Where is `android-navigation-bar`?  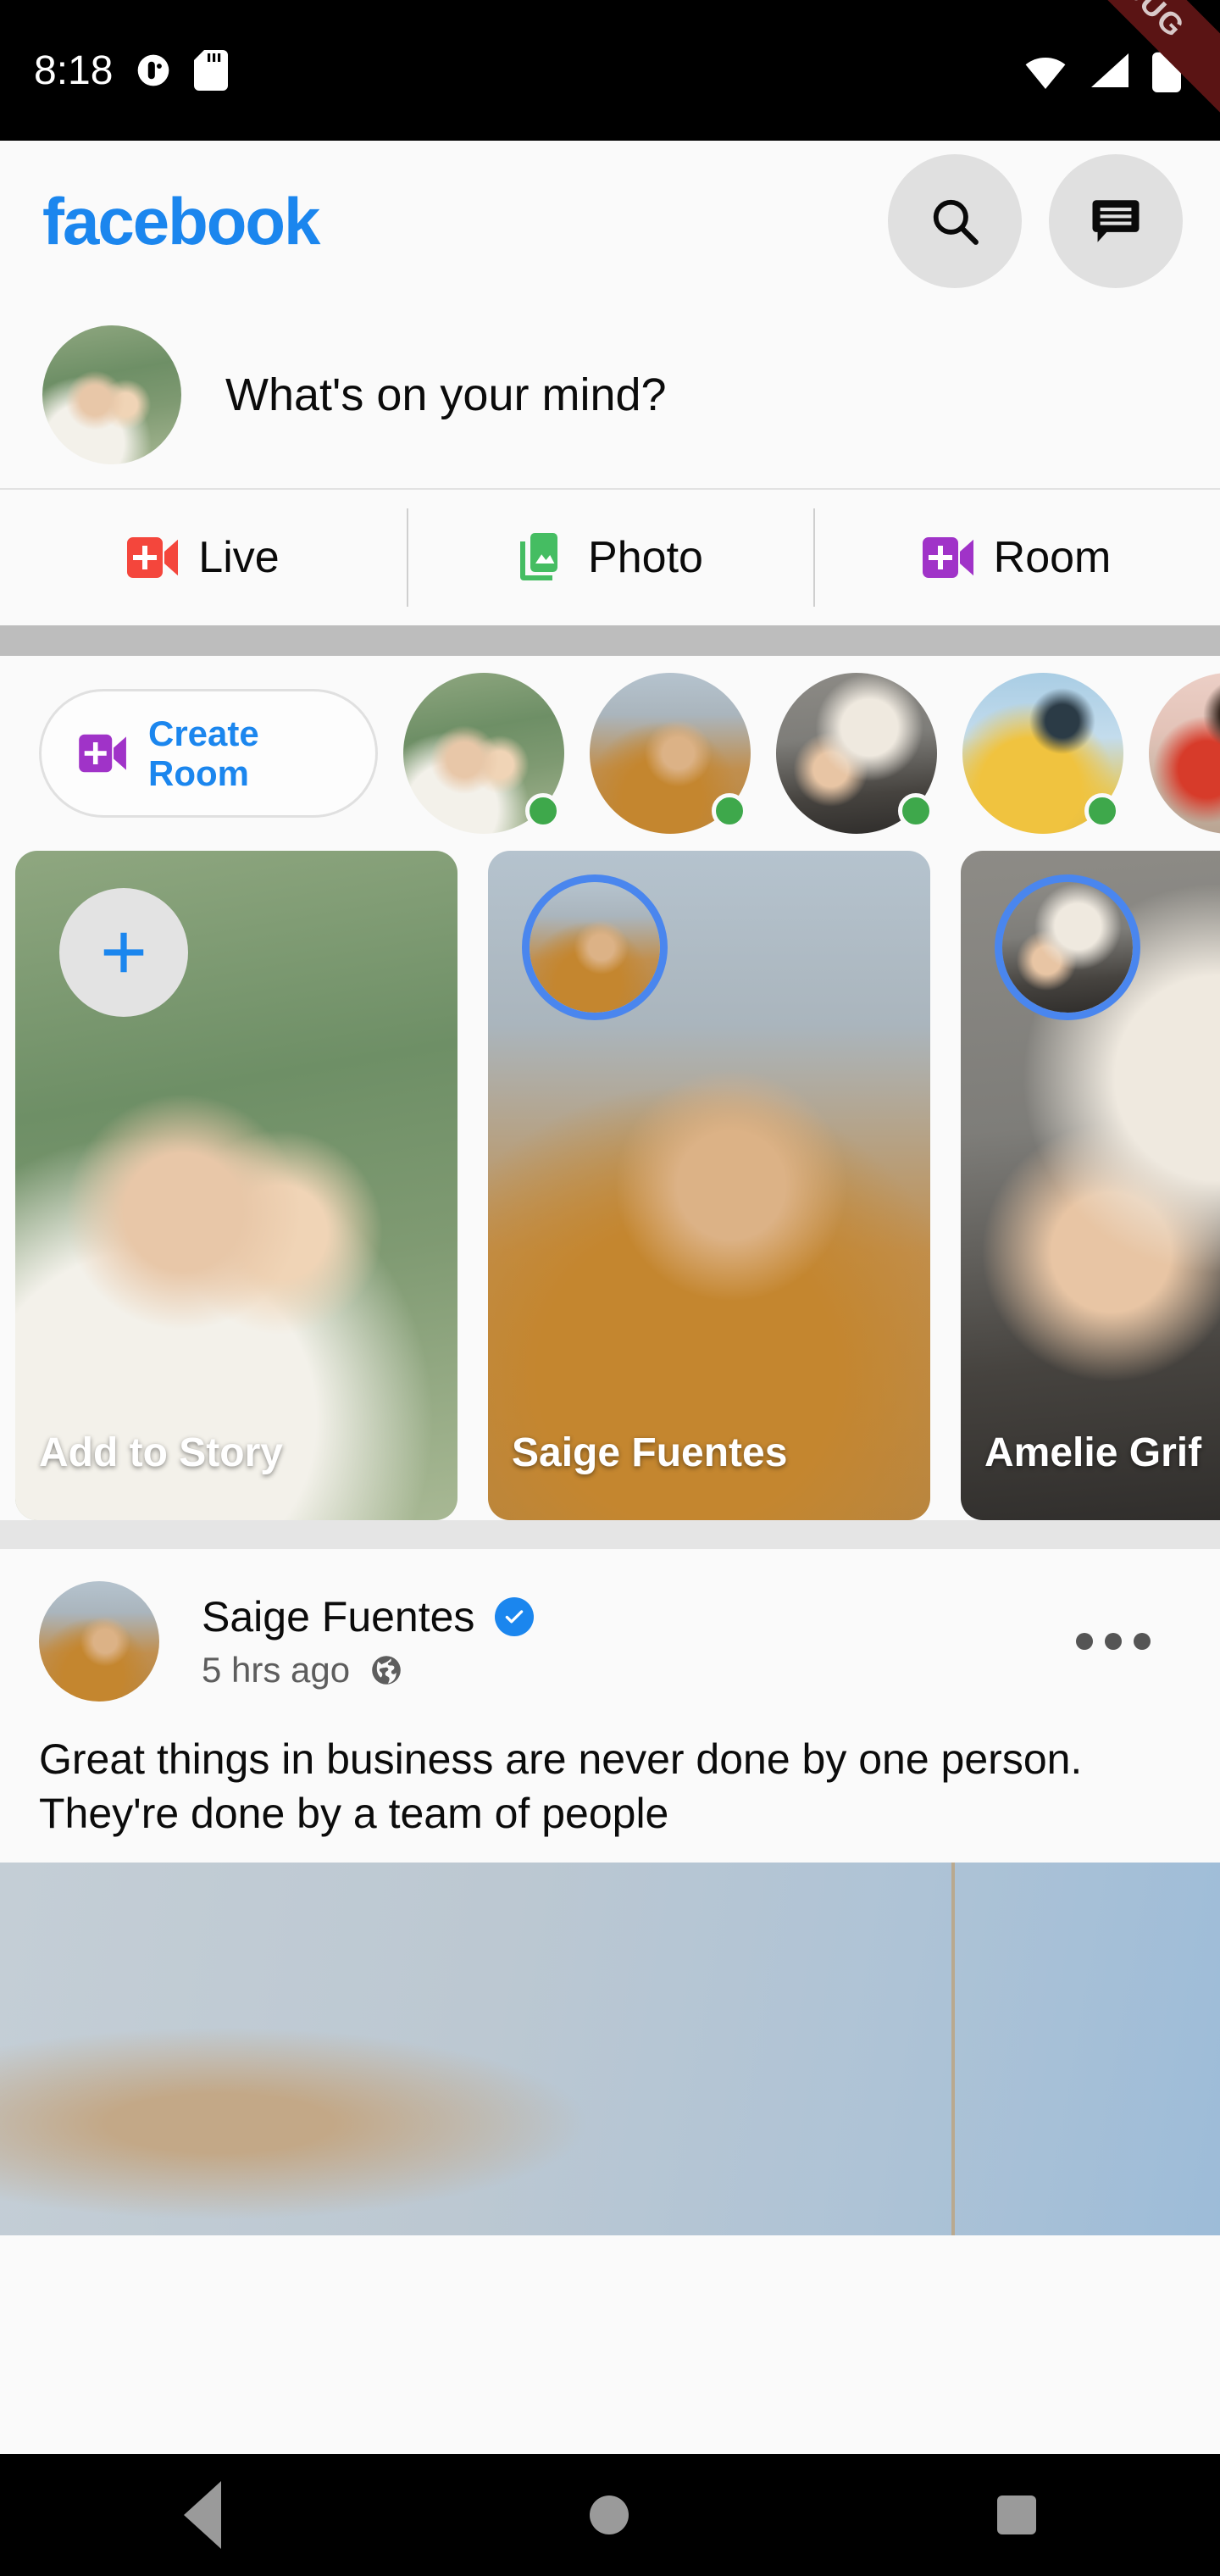 android-navigation-bar is located at coordinates (610, 2515).